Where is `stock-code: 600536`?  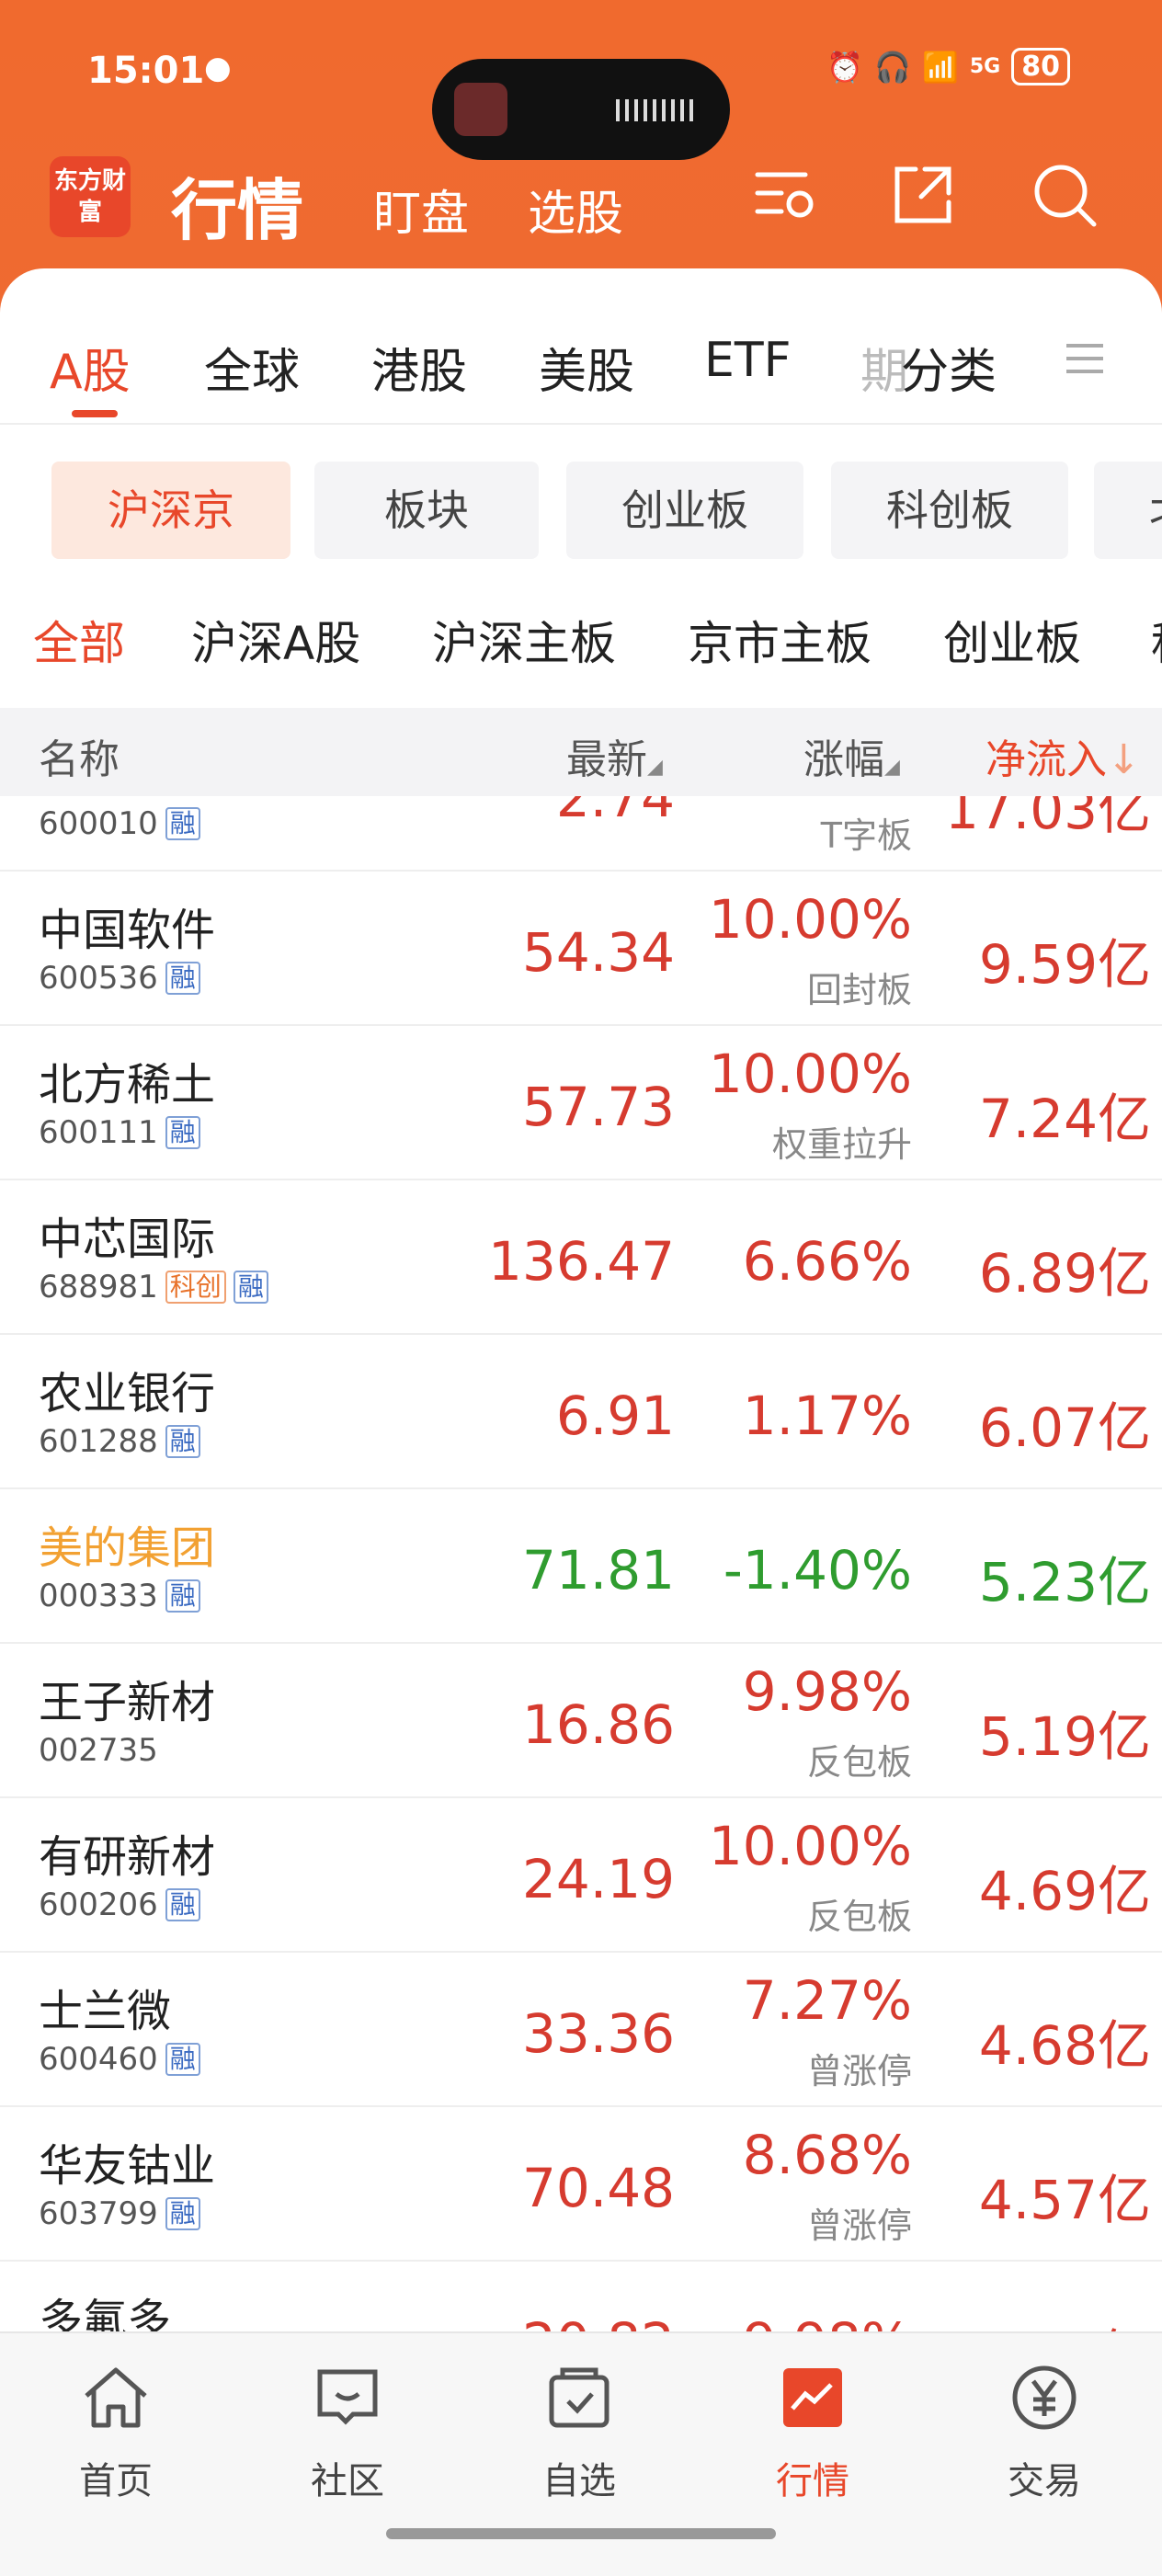 stock-code: 600536 is located at coordinates (99, 978).